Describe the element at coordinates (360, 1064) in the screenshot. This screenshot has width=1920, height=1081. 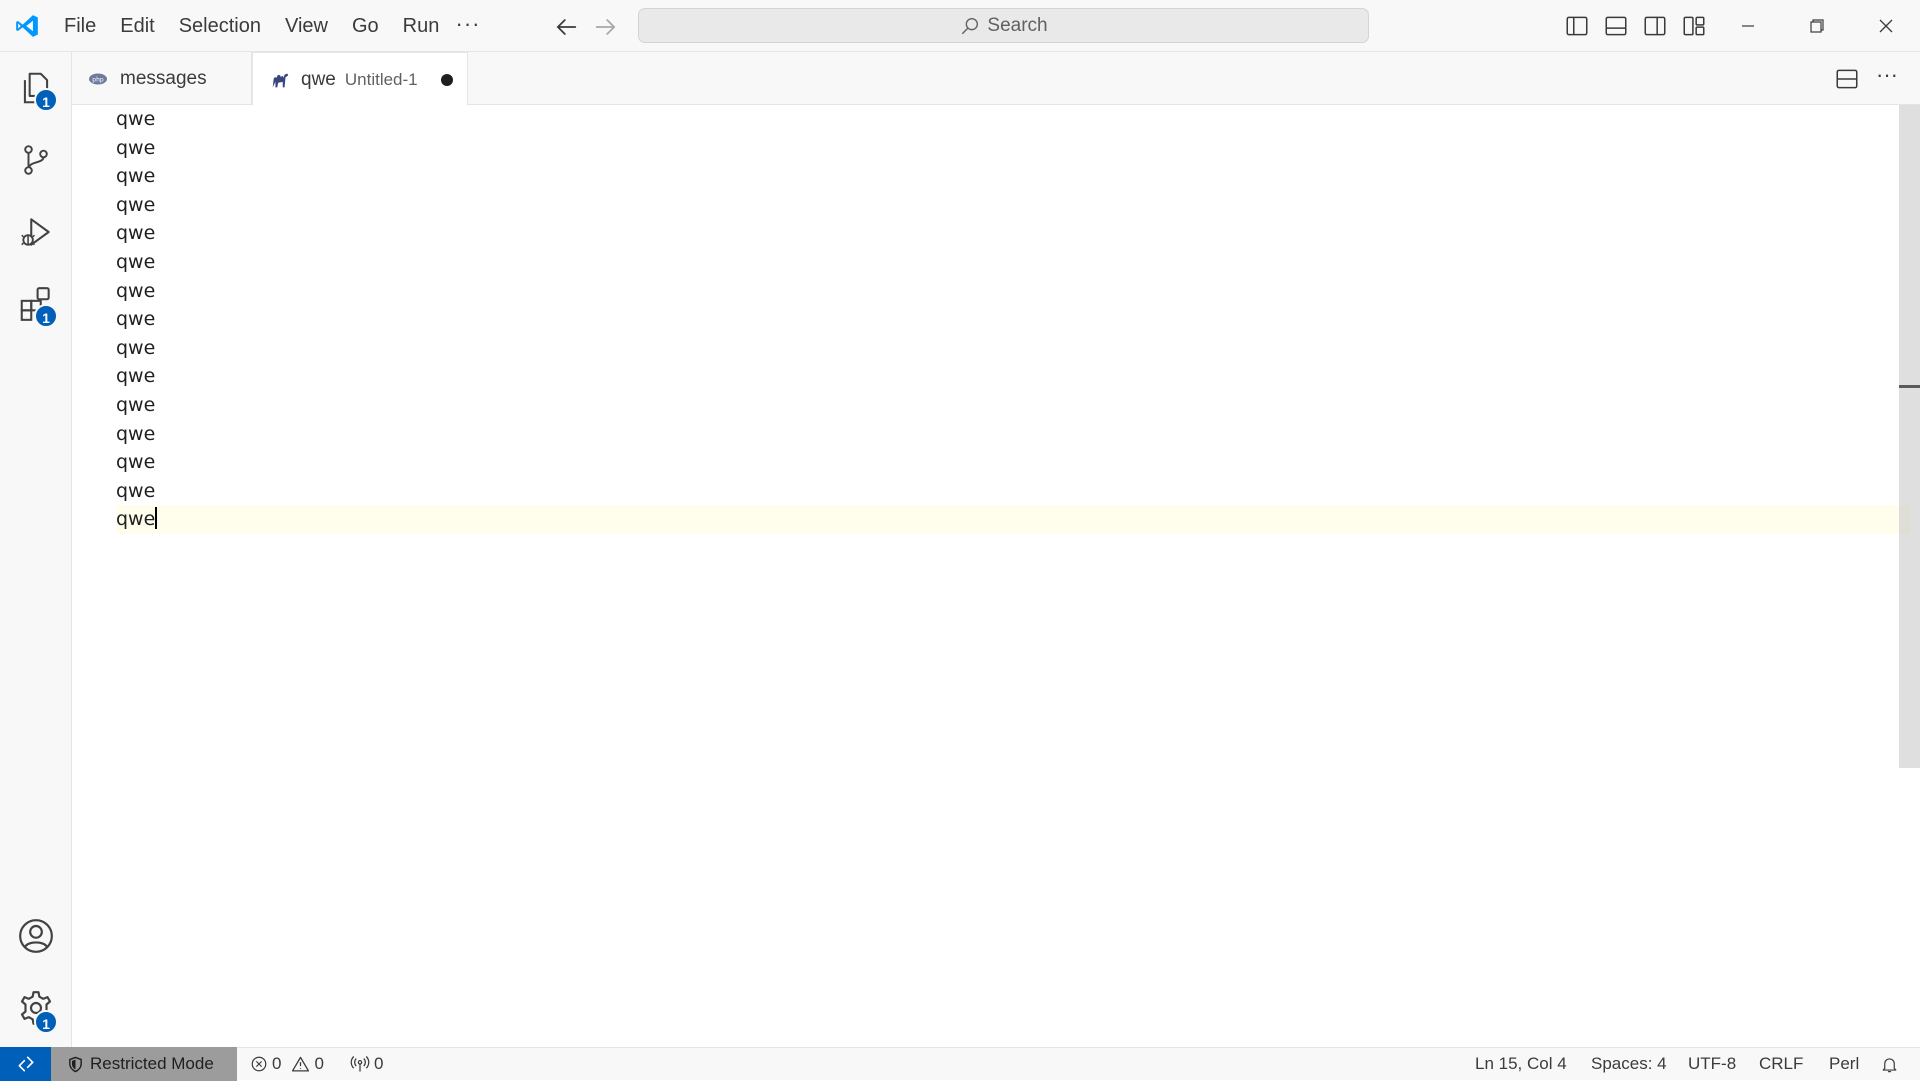
I see `broadcast-icon` at that location.